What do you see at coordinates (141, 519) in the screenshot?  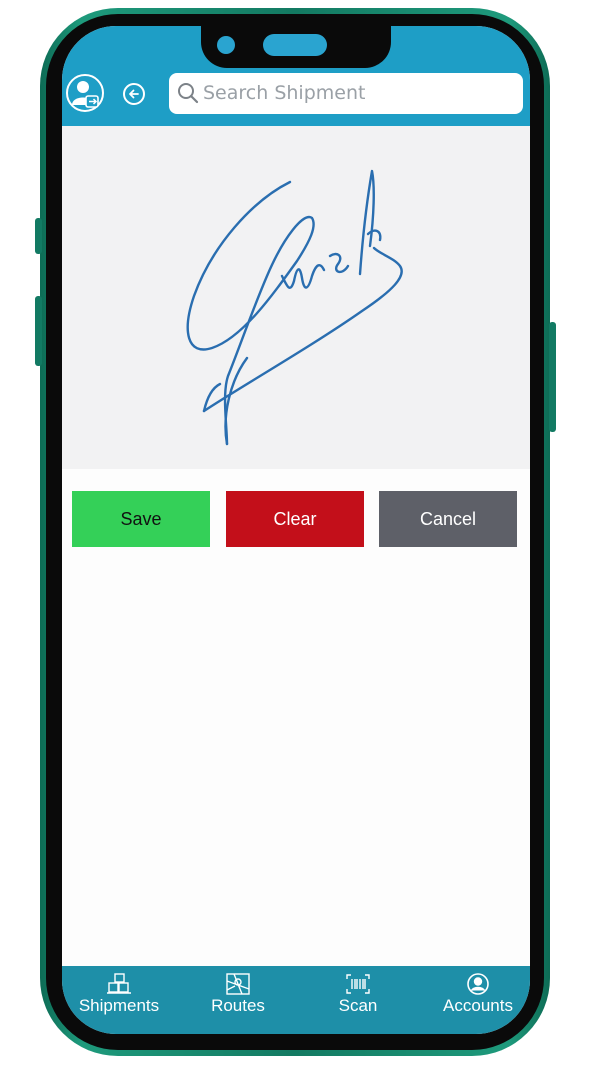 I see `save-button: Save` at bounding box center [141, 519].